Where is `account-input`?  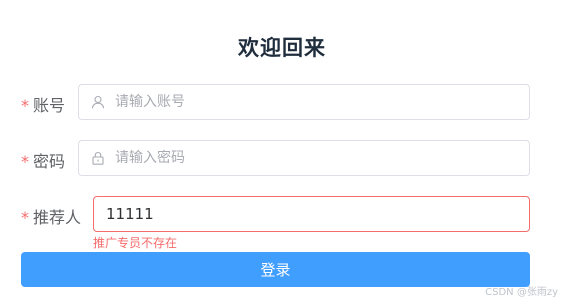 account-input is located at coordinates (322, 102).